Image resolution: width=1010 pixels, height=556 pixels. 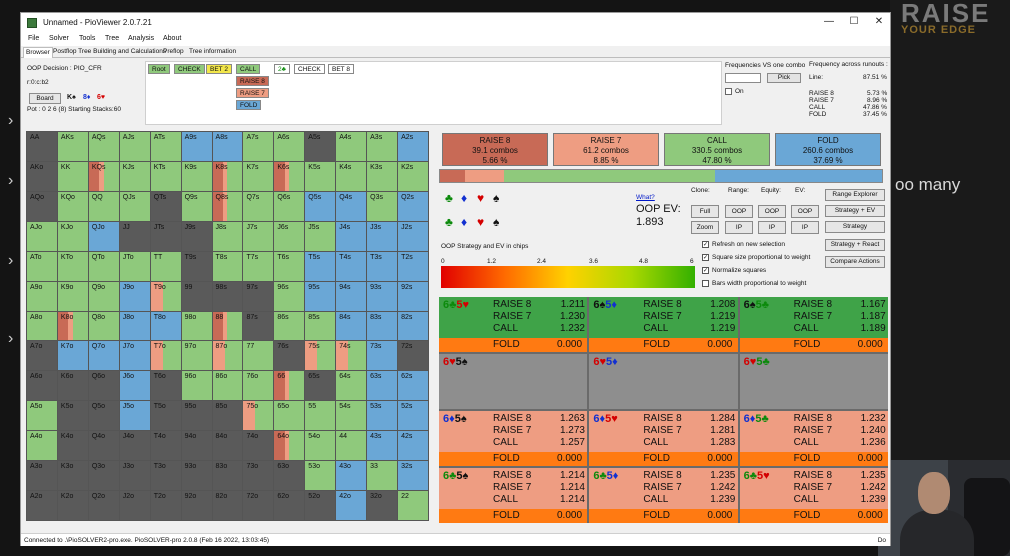 What do you see at coordinates (141, 38) in the screenshot?
I see `menu-analysis: Analysis` at bounding box center [141, 38].